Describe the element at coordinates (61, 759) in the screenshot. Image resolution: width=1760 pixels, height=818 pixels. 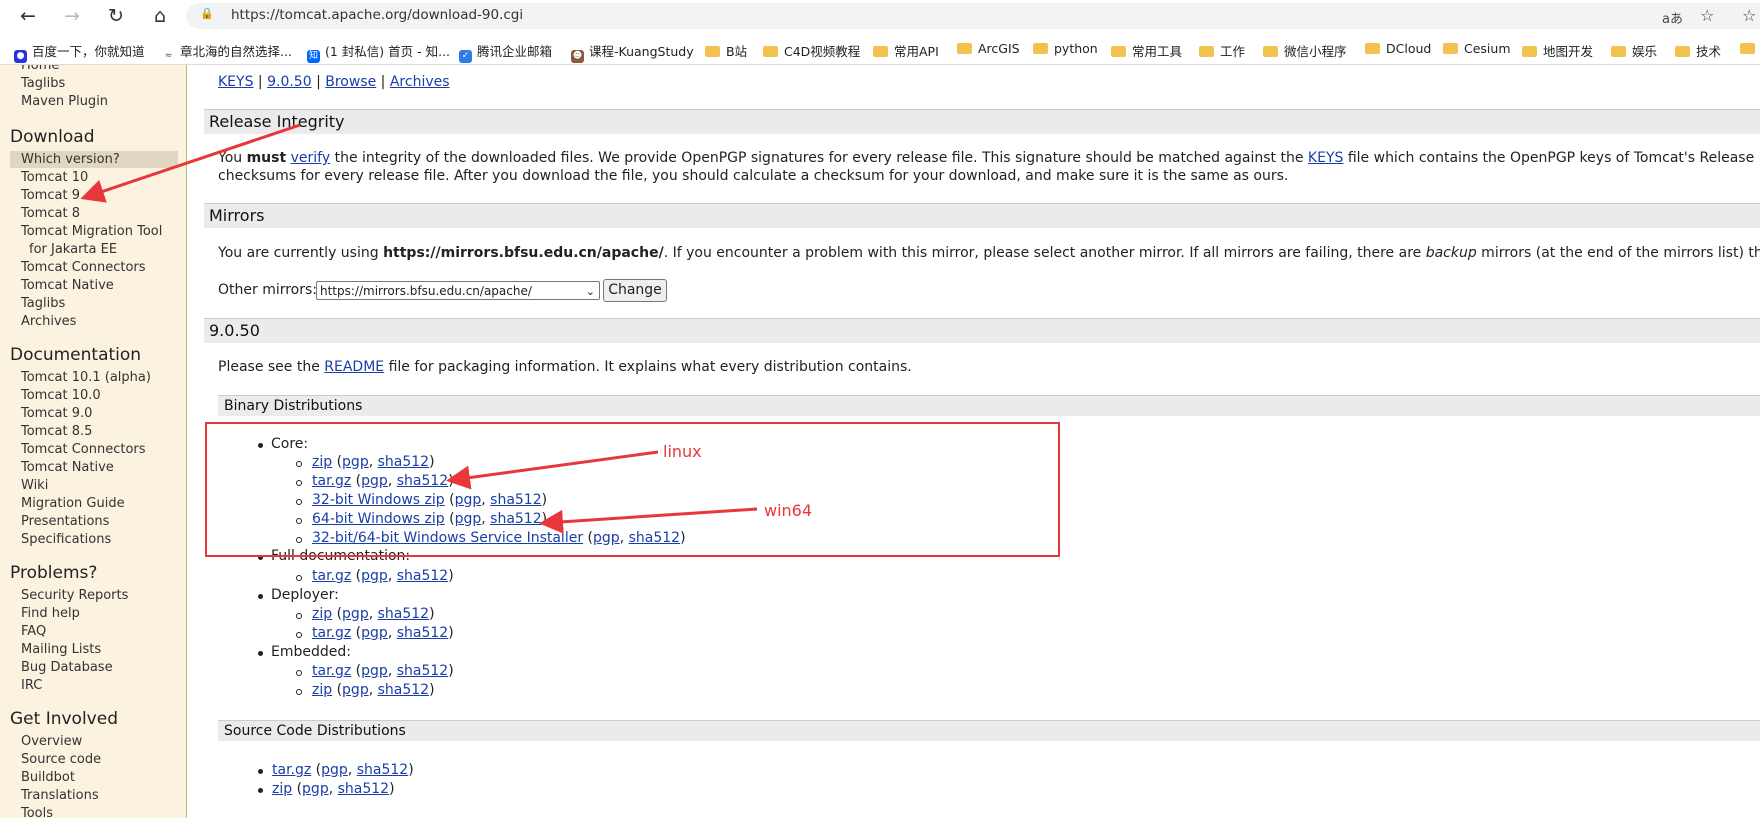
I see `sidebar-item-source-code: Source code` at that location.